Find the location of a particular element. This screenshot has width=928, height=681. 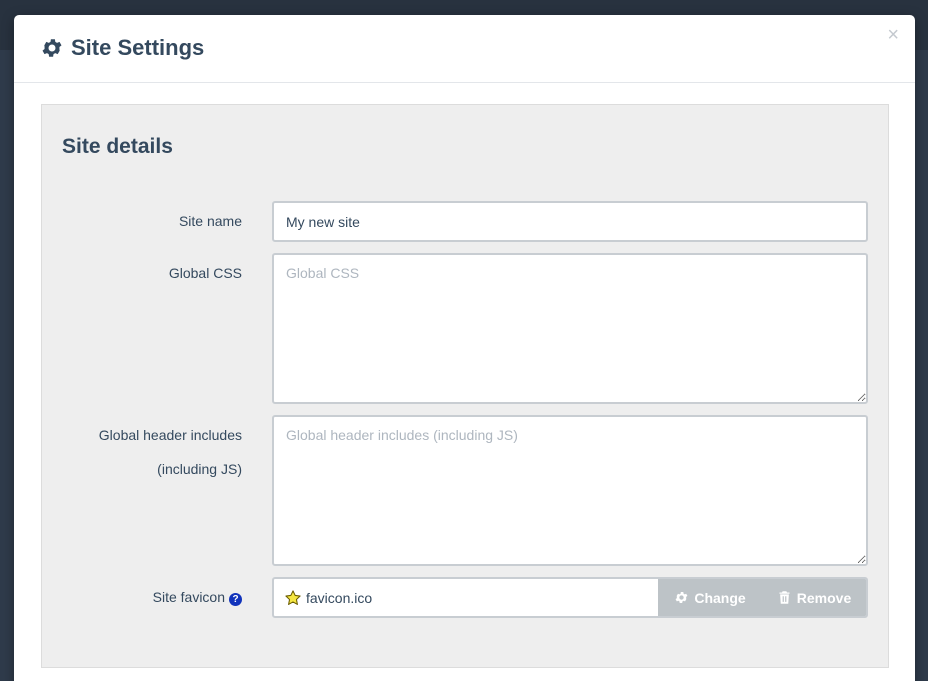

change-favicon-label: Change is located at coordinates (720, 597).